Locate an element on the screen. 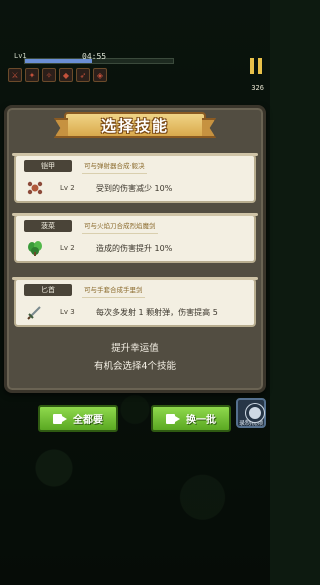 The height and width of the screenshot is (585, 320). skill-card-dagger: 匕首 可与手套合成手里剑 Lv 3 每次多发射 1 颗射弹，伤害提高 5 is located at coordinates (135, 302).